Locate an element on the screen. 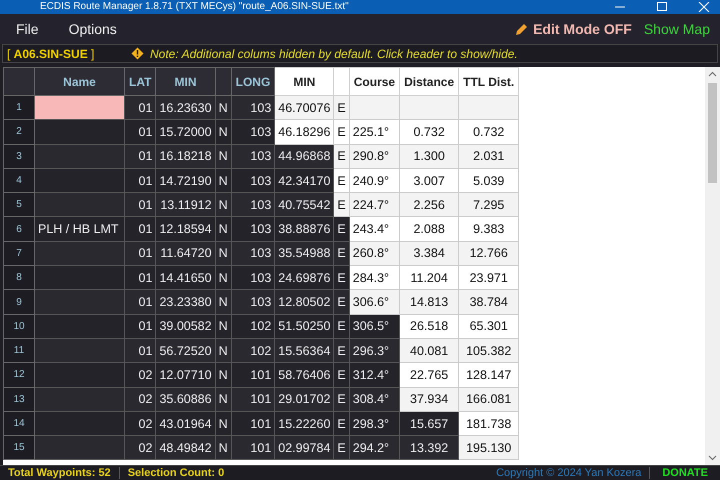 The height and width of the screenshot is (480, 720). row-number: 10 is located at coordinates (19, 326).